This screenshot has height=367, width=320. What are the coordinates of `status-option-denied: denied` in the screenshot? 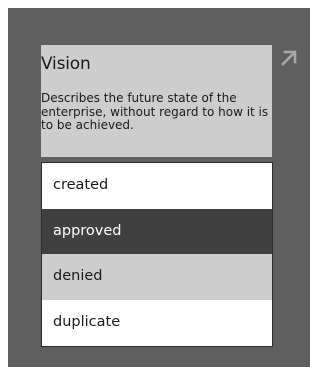 It's located at (157, 277).